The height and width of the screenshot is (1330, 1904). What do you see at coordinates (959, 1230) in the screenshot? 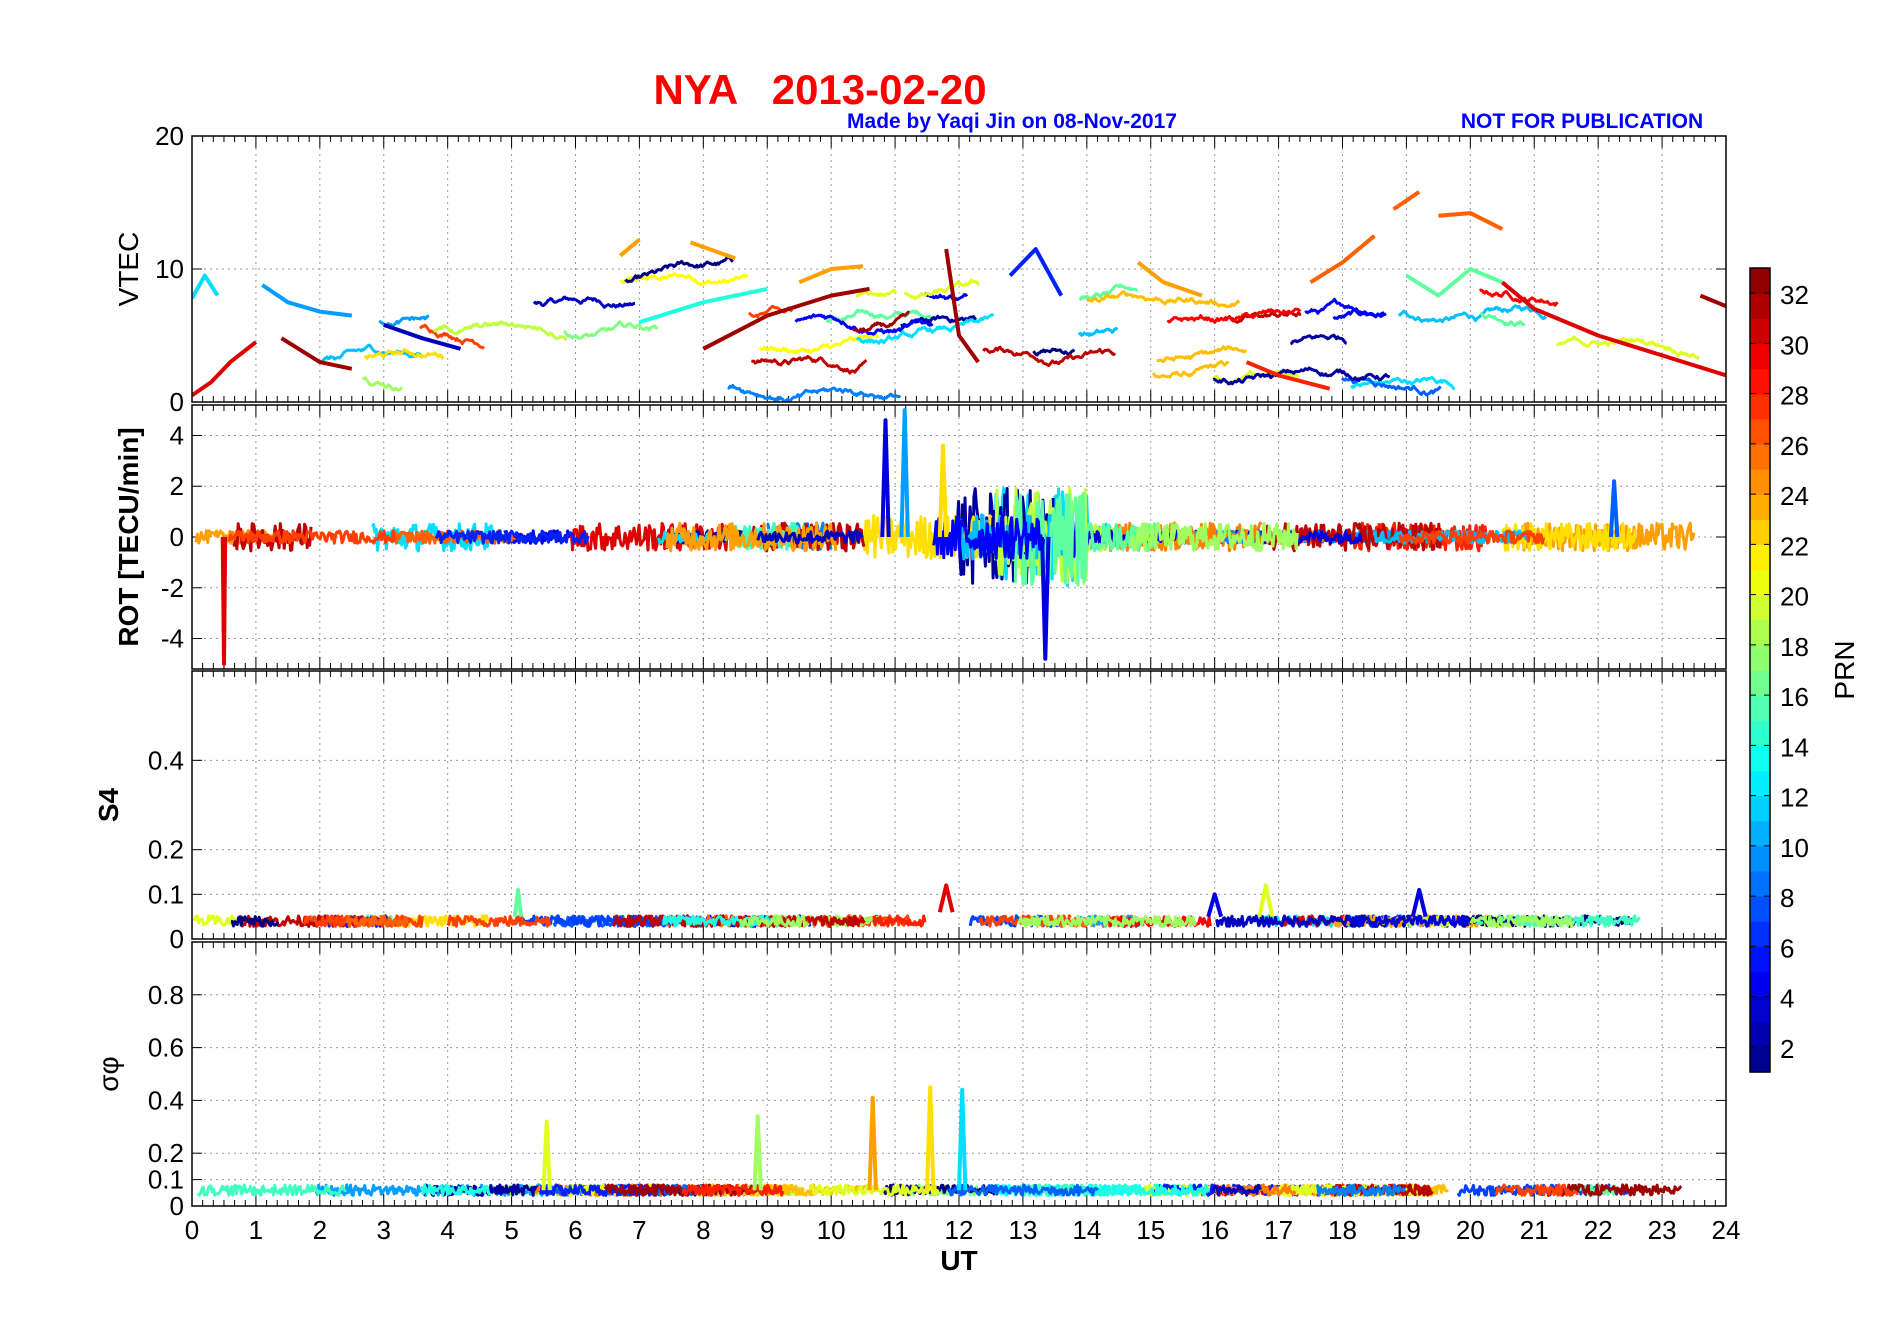
I see `xtick-label: 12` at bounding box center [959, 1230].